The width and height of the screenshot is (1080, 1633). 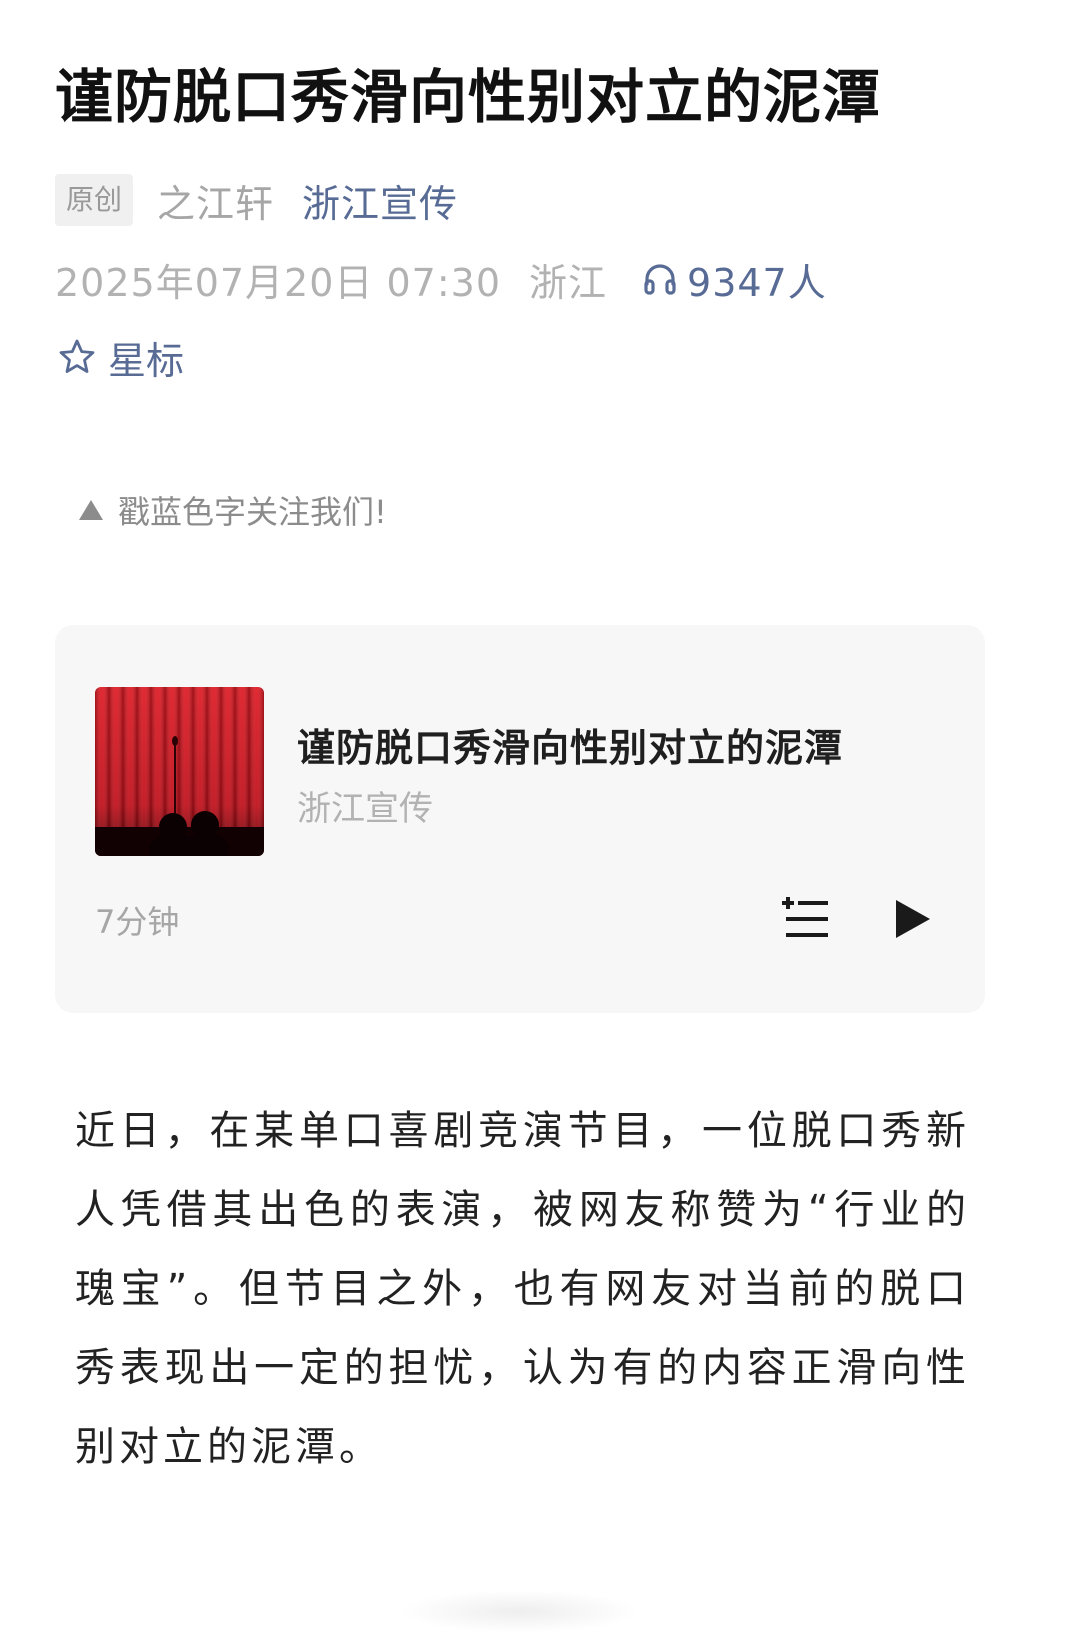 I want to click on star-outline-icon, so click(x=77, y=356).